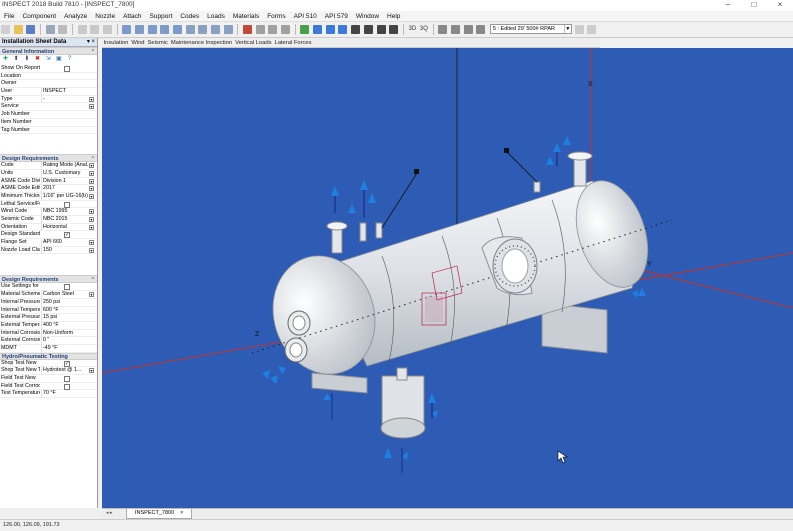 Image resolution: width=793 pixels, height=531 pixels. I want to click on redo-icon, so click(455, 29).